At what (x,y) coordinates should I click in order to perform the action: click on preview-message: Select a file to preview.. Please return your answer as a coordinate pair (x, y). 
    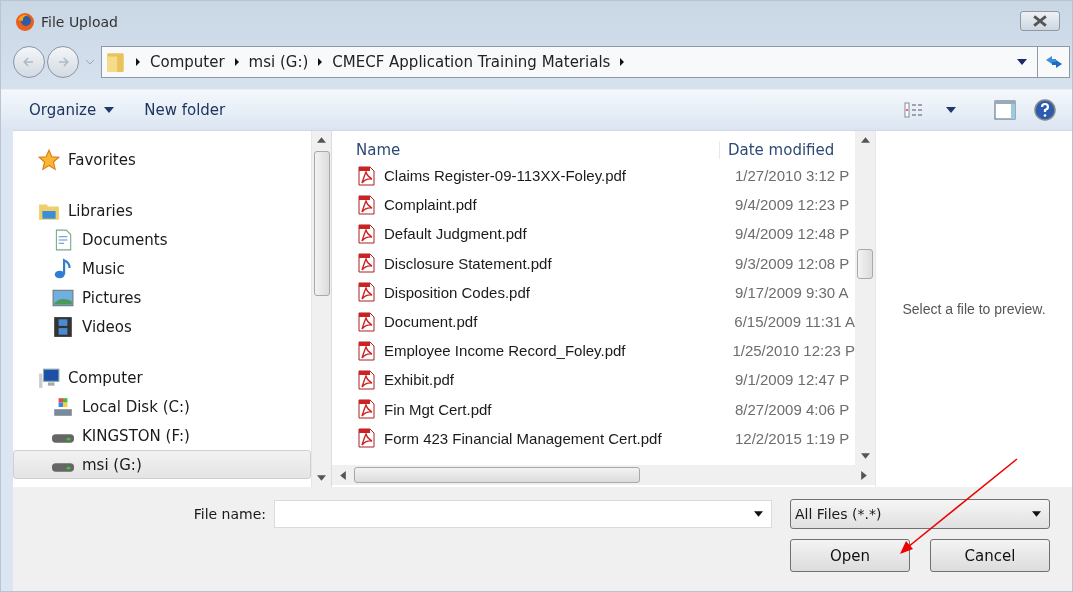
    Looking at the image, I should click on (974, 309).